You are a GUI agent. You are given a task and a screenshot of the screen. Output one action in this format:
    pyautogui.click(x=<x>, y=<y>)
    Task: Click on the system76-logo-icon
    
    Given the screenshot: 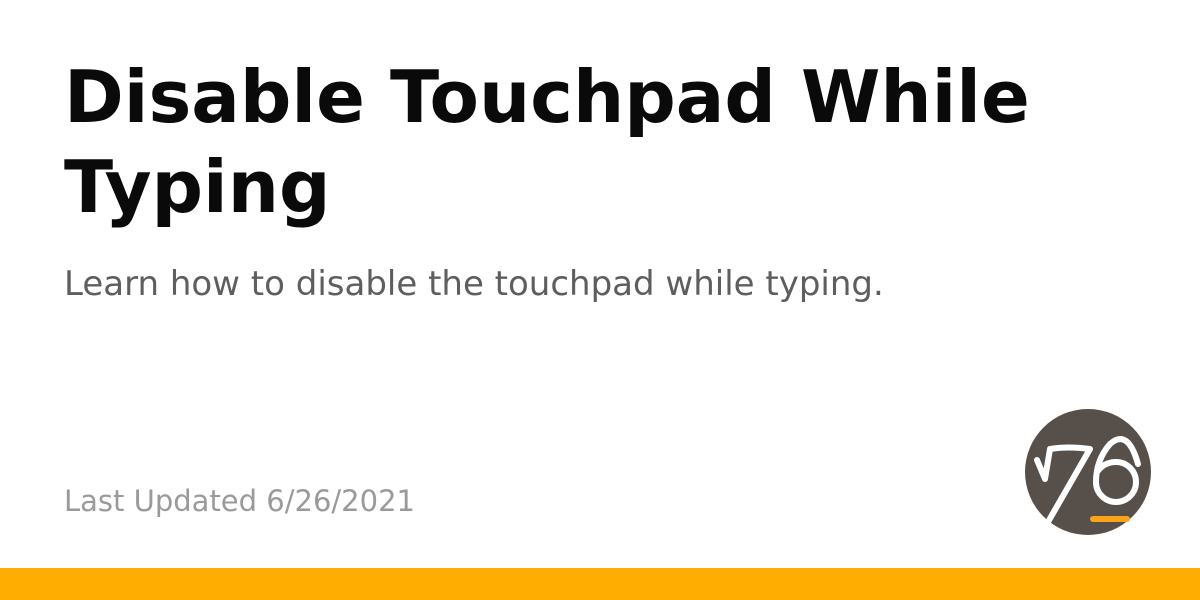 What is the action you would take?
    pyautogui.click(x=1088, y=472)
    